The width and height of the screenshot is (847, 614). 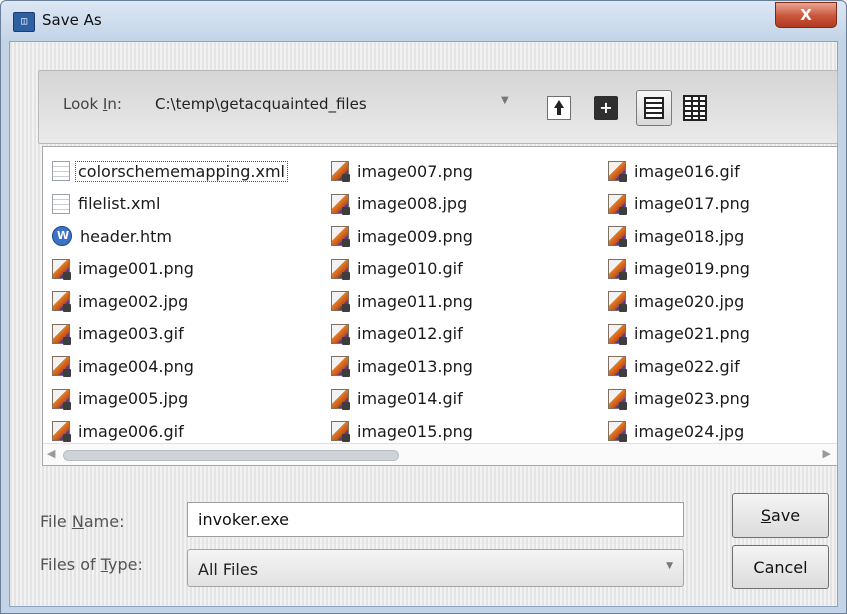 I want to click on look-in-bar: Look In: C:\temp\getacquainted_files ▼ +, so click(x=438, y=107).